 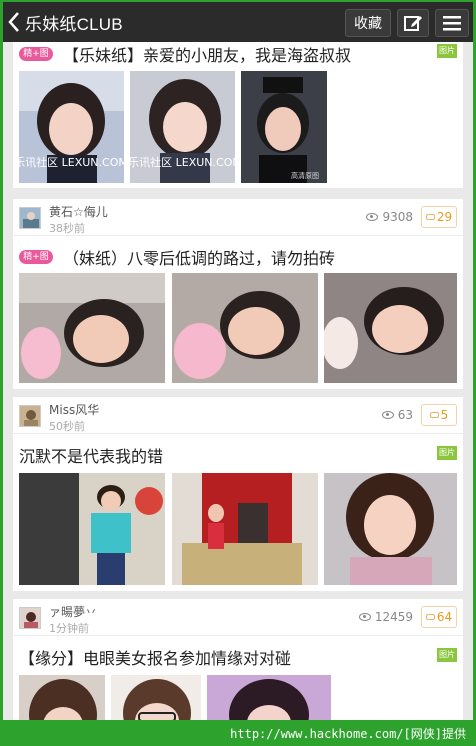 What do you see at coordinates (74, 24) in the screenshot?
I see `page-title: 乐妹纸CLUB` at bounding box center [74, 24].